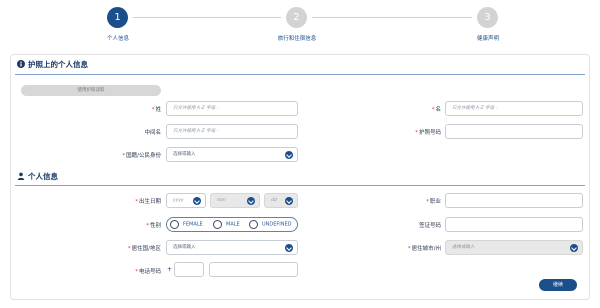 Image resolution: width=600 pixels, height=308 pixels. I want to click on nationality-label: *国籍/公民身份, so click(141, 156).